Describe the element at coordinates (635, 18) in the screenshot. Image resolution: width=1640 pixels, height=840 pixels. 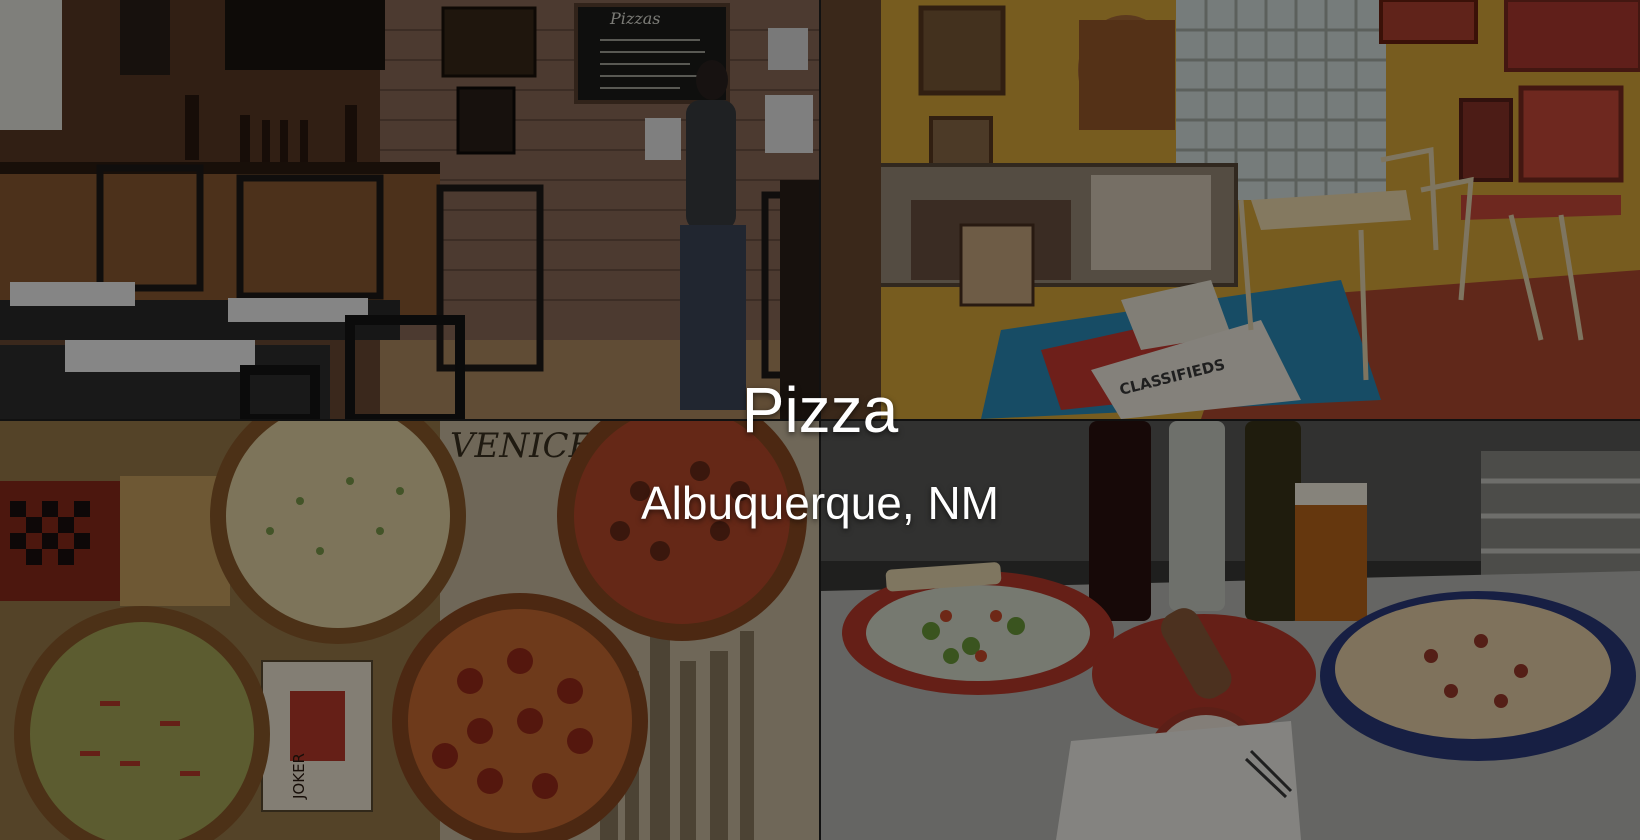
I see `chalkboard-sign: Pizzas` at that location.